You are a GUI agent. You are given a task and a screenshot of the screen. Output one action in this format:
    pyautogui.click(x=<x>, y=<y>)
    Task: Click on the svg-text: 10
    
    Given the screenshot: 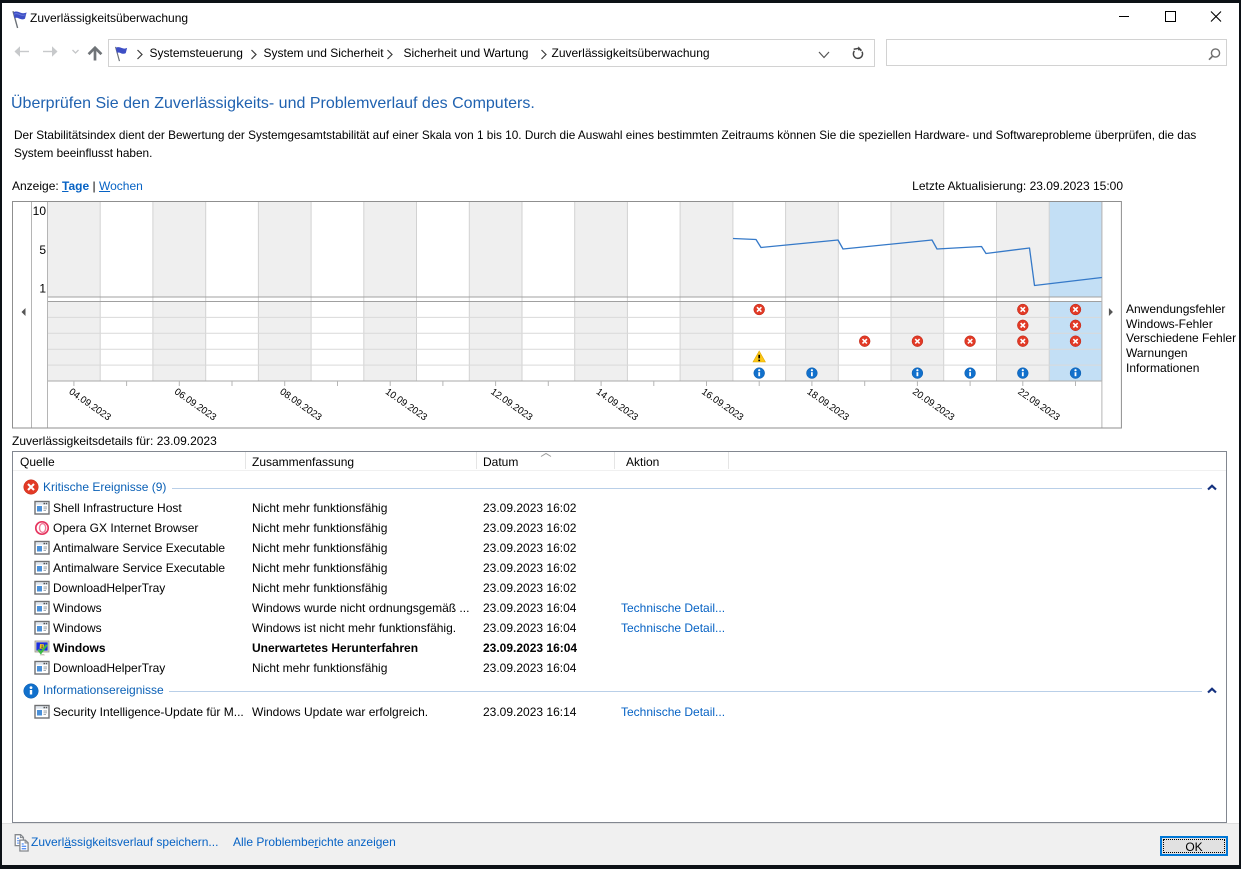 What is the action you would take?
    pyautogui.click(x=40, y=211)
    